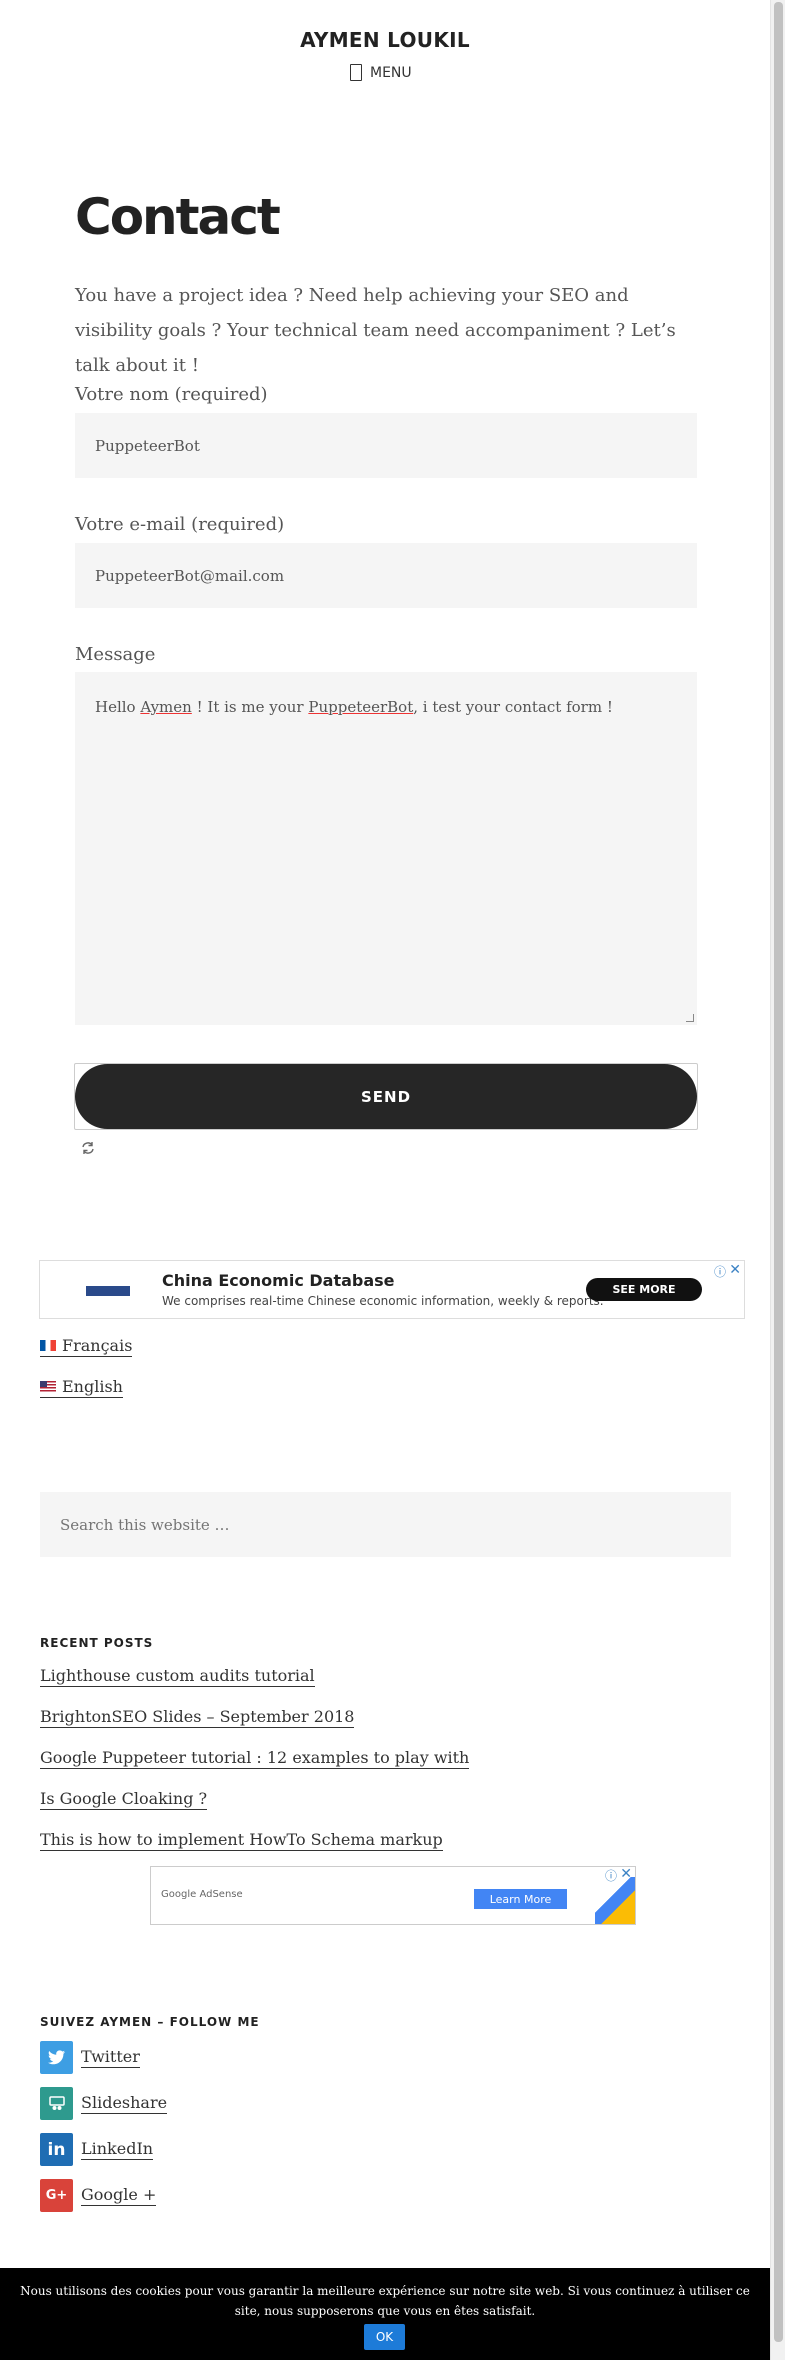 The height and width of the screenshot is (2360, 785). I want to click on menu-toggle-button: MENU, so click(381, 72).